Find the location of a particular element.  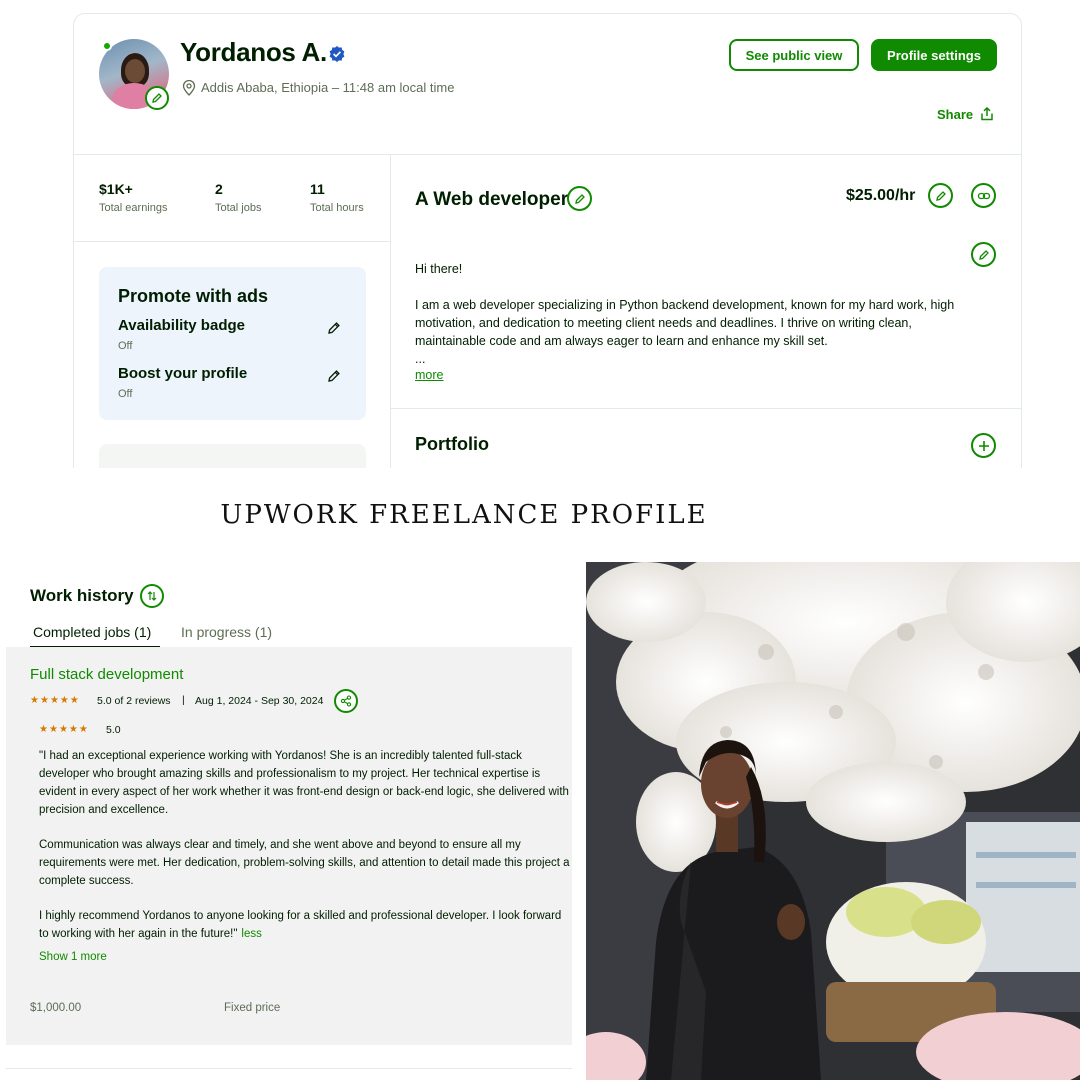

stat-total-jobs: 2 Total jobs is located at coordinates (238, 197).